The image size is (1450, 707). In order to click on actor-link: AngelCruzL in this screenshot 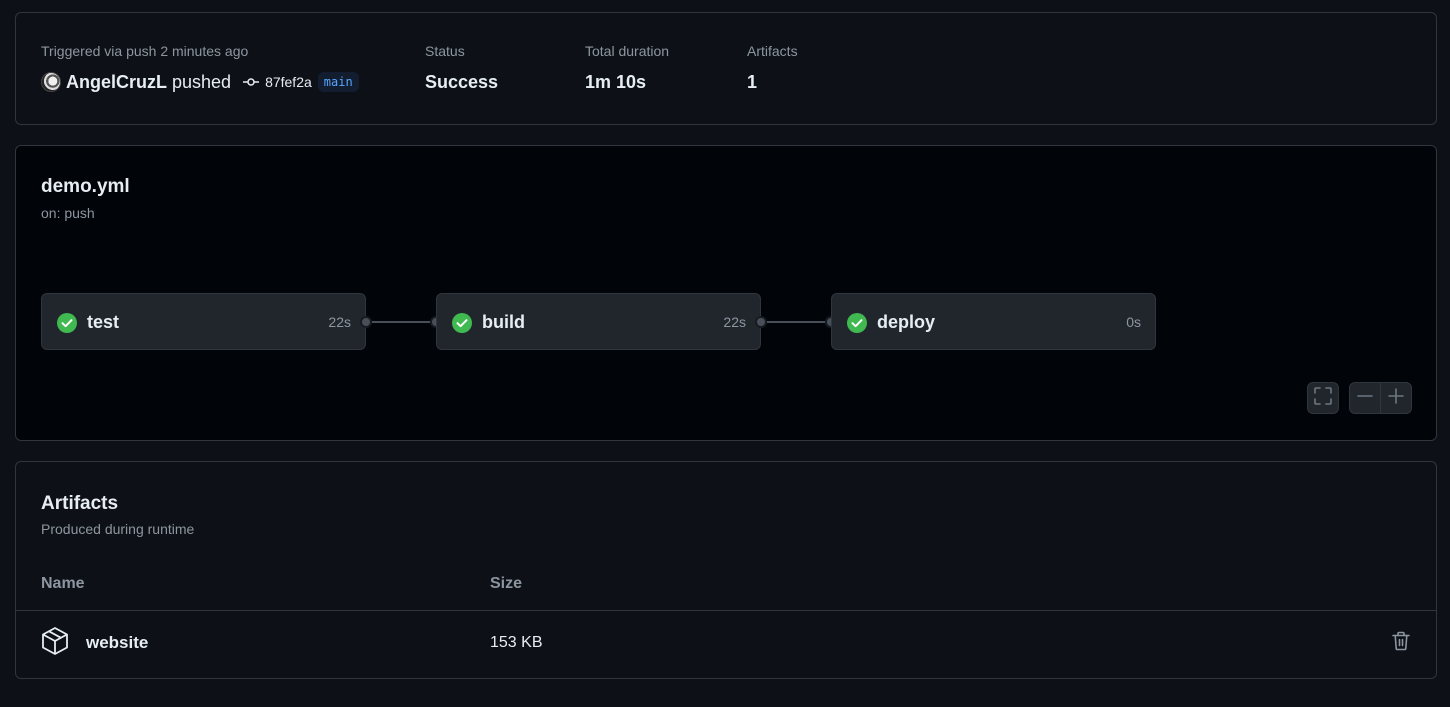, I will do `click(116, 82)`.